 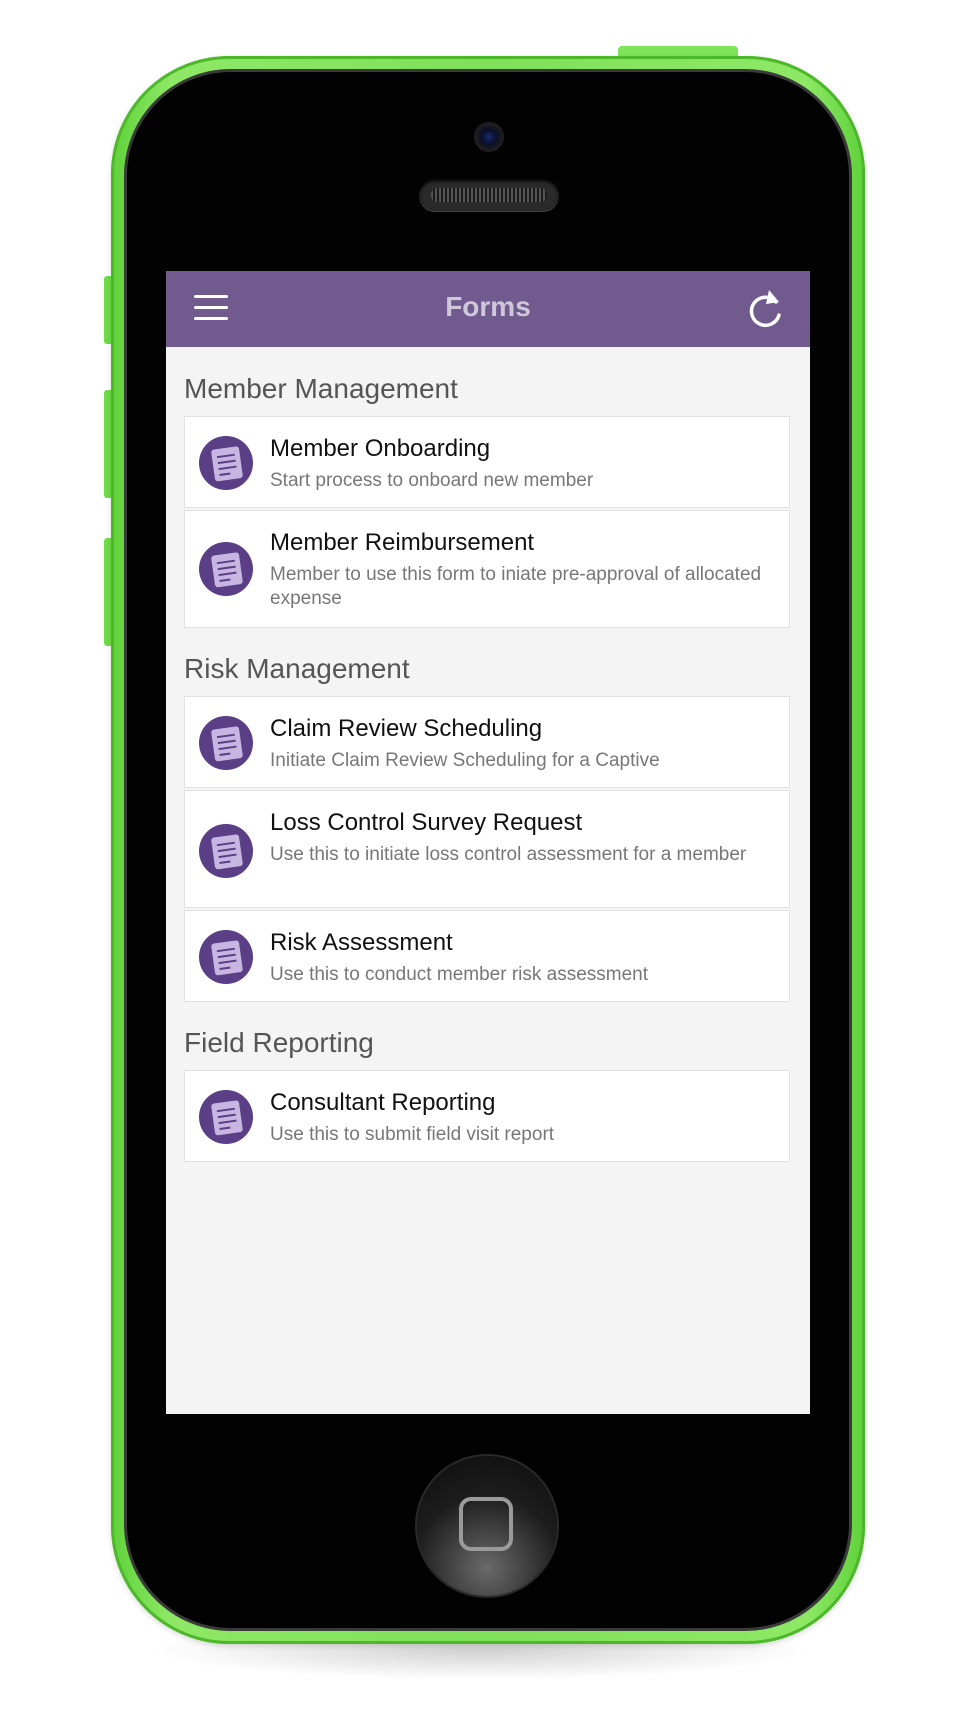 I want to click on page-title: Forms, so click(x=488, y=306).